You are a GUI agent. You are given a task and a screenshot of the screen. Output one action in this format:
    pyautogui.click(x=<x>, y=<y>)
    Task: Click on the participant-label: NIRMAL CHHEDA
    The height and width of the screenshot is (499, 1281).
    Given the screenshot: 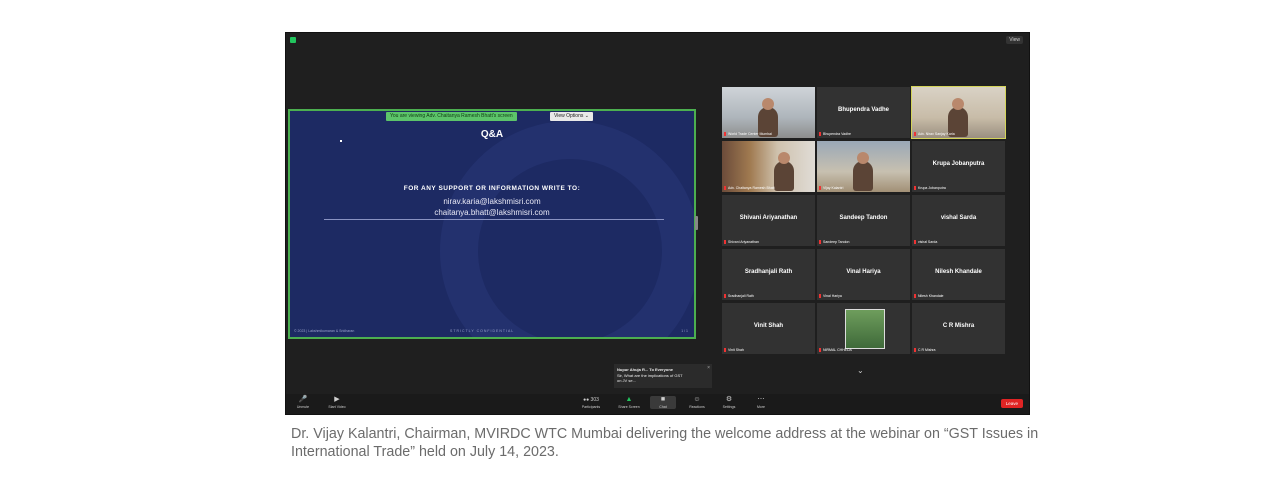 What is the action you would take?
    pyautogui.click(x=835, y=350)
    